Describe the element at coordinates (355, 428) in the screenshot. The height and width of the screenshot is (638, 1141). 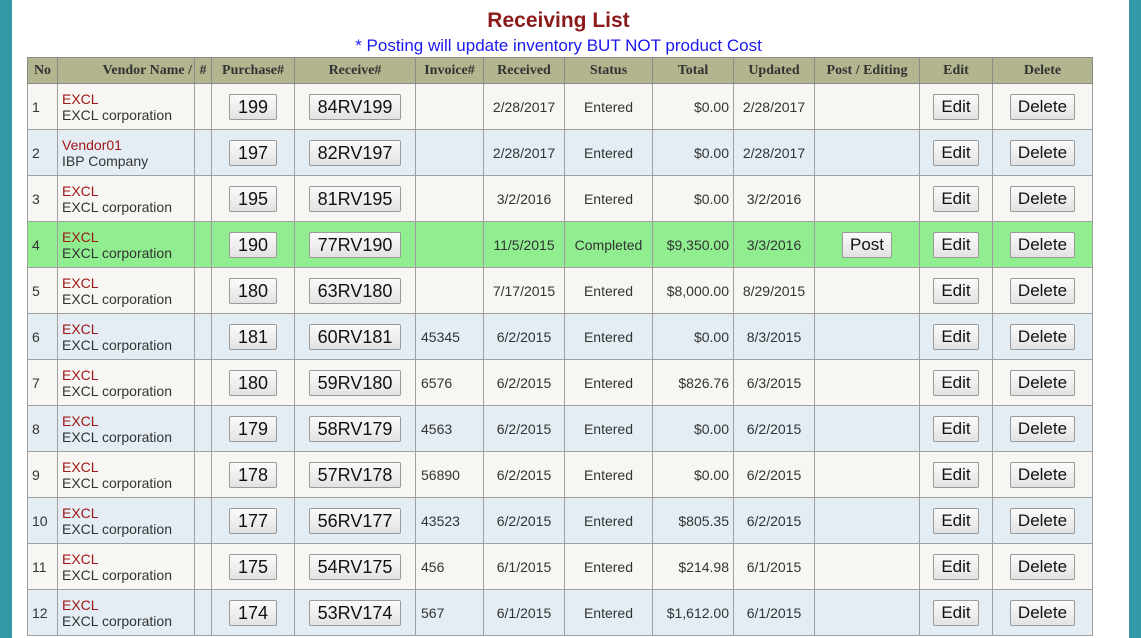
I see `receive-number-button: 58RV179` at that location.